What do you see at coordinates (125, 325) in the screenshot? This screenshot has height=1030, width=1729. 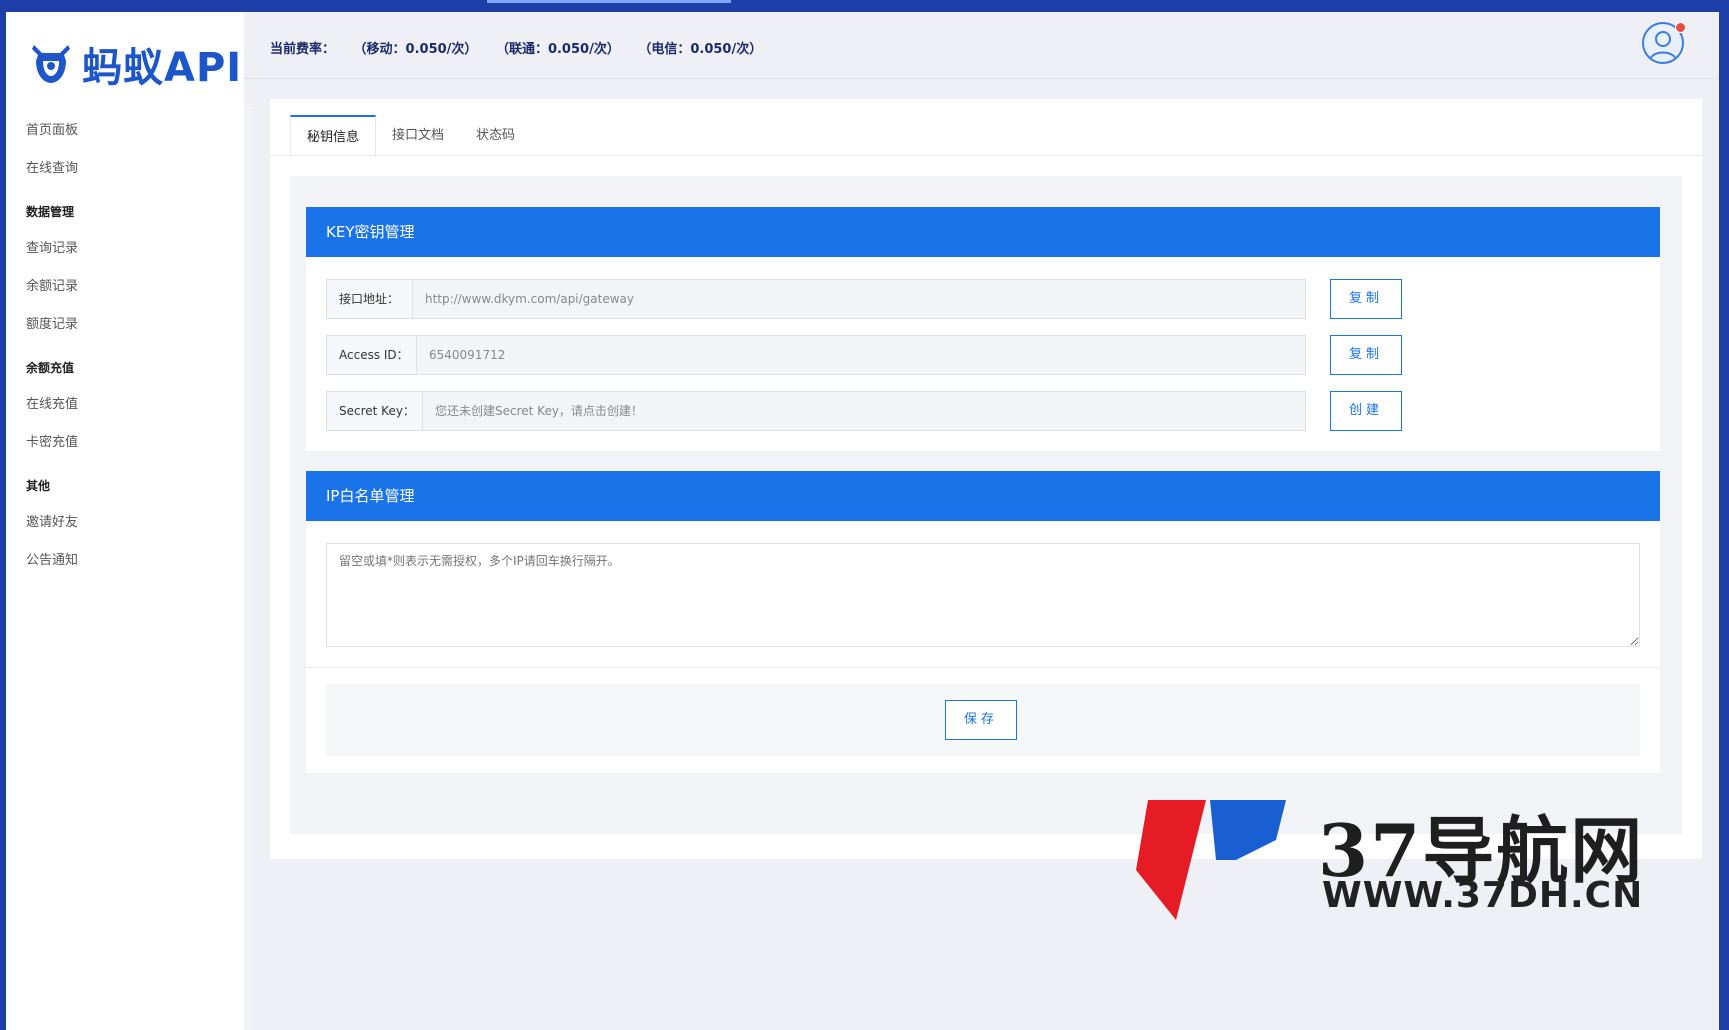 I see `sidebar-item-quota-records: 额度记录` at bounding box center [125, 325].